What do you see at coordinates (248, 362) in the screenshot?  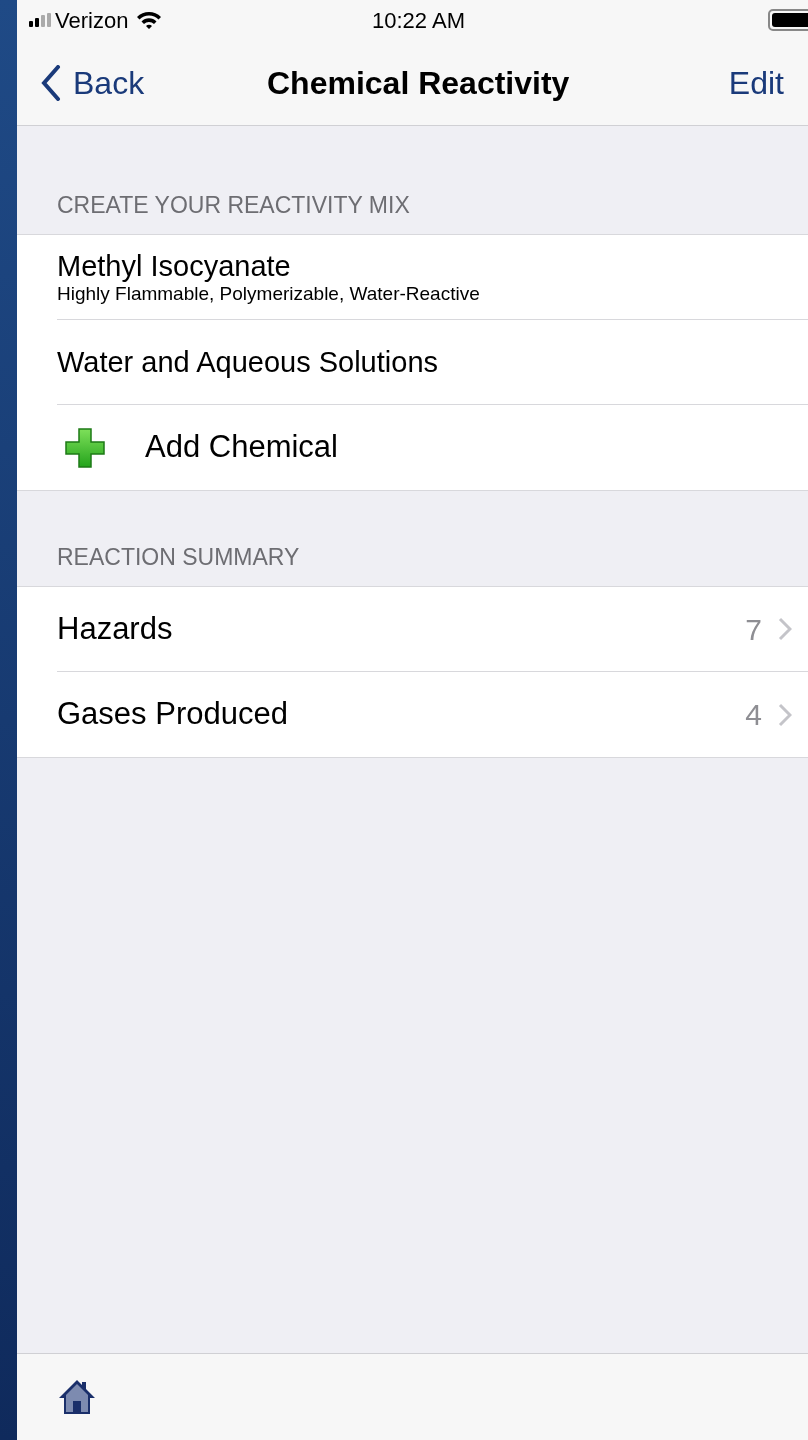 I see `chemical-name: Water and Aqueous Solutions` at bounding box center [248, 362].